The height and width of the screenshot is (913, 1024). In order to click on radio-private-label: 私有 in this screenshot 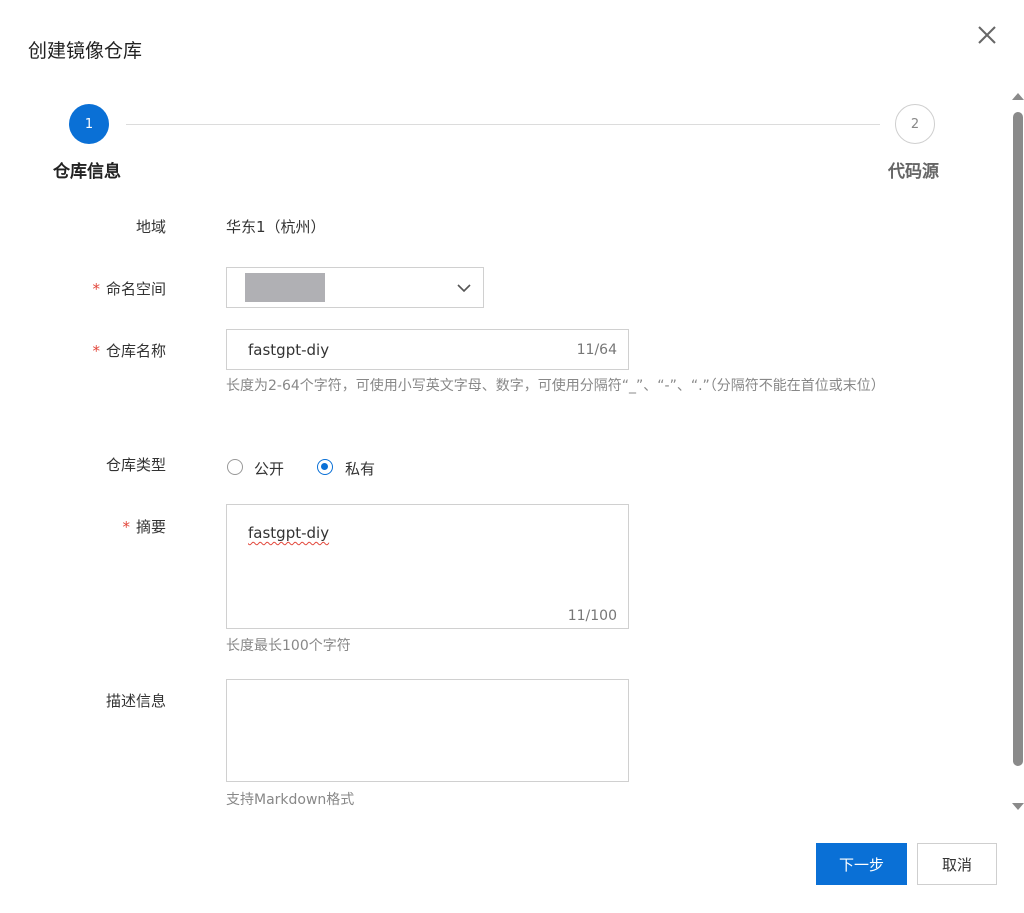, I will do `click(360, 468)`.